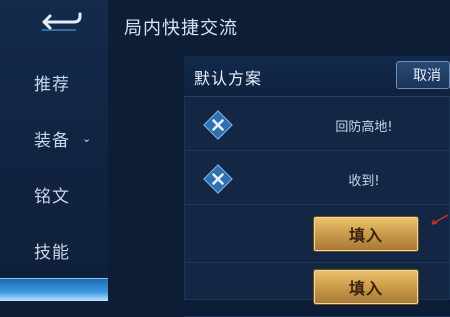 The image size is (450, 317). I want to click on page-title: 局内快捷交流, so click(181, 28).